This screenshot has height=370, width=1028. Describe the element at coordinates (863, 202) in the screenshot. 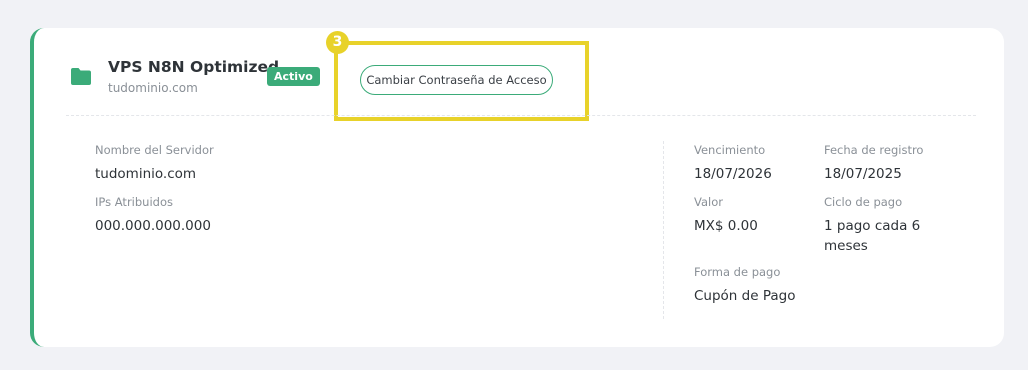

I see `billing-cycle-label: Ciclo de pago` at that location.